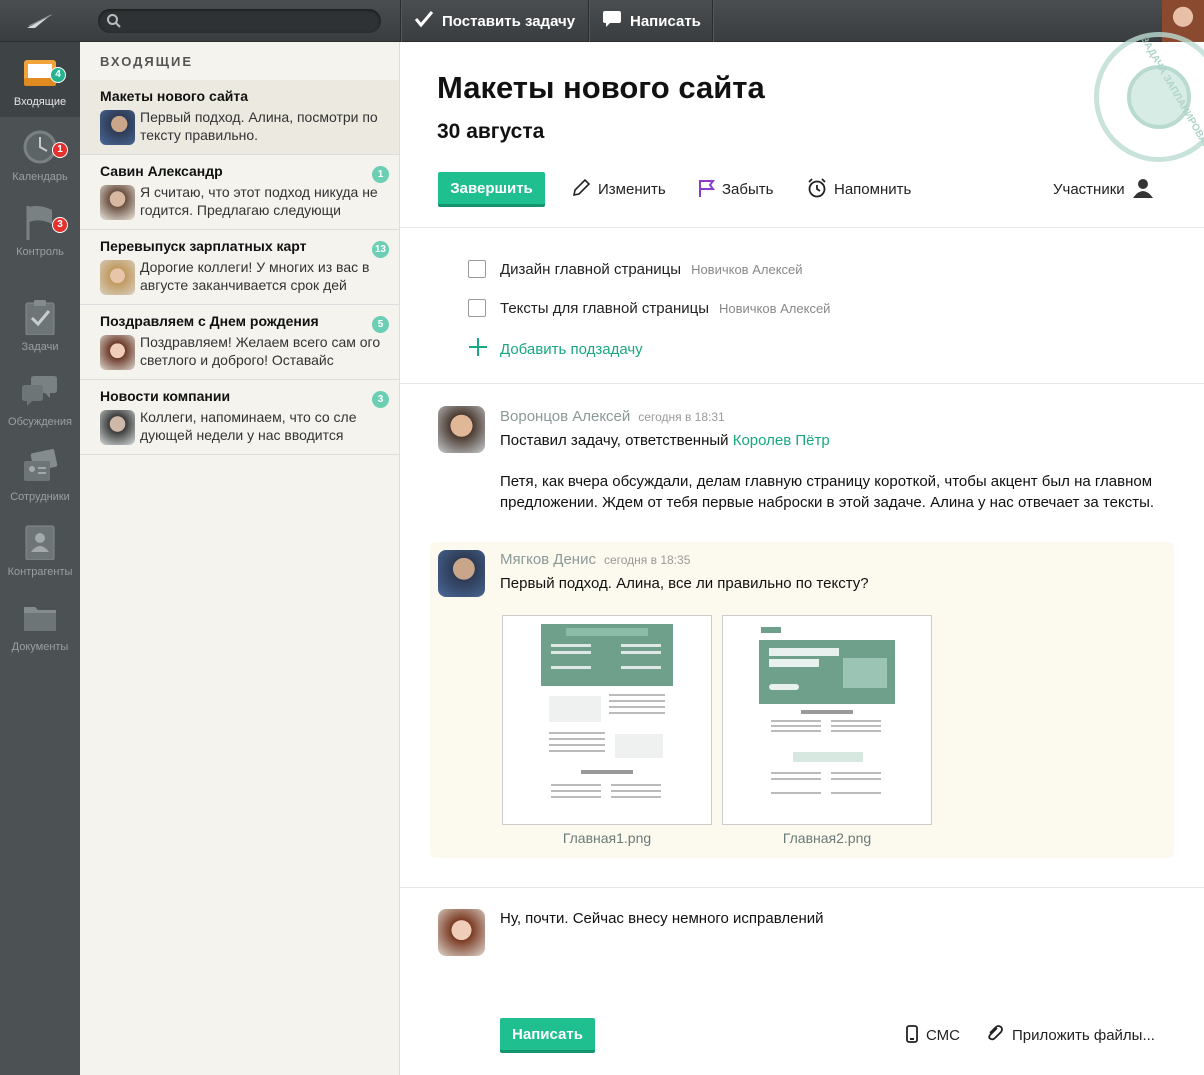  I want to click on remind-button: Напомнить, so click(859, 189).